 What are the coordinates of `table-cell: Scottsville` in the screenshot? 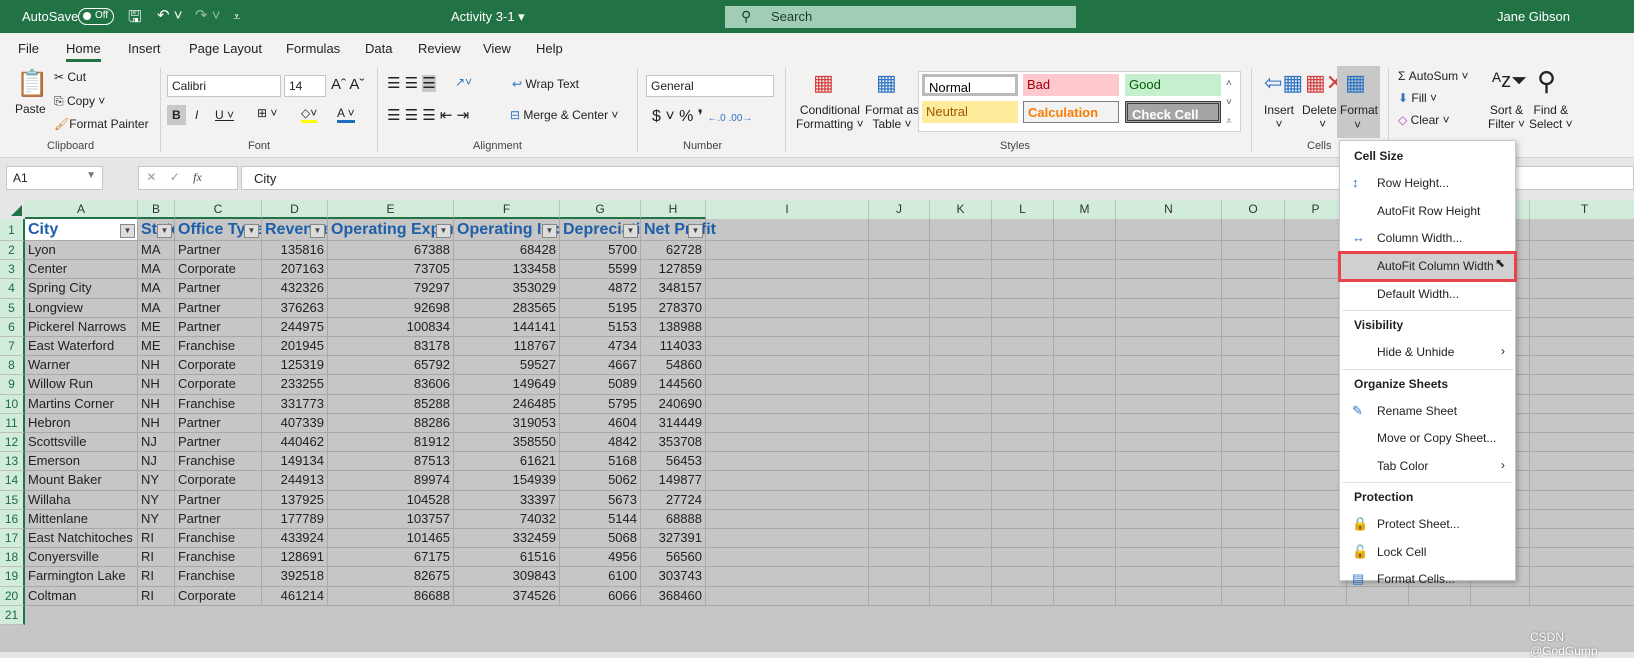 It's located at (81, 443).